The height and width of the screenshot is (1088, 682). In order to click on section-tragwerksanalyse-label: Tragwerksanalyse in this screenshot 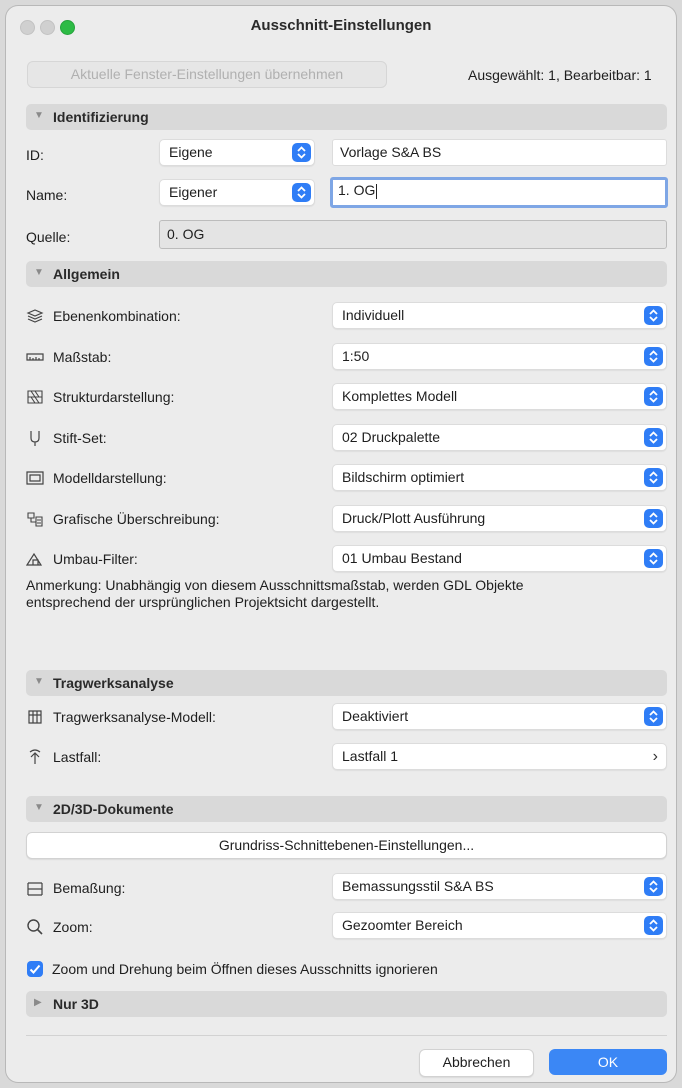, I will do `click(113, 683)`.